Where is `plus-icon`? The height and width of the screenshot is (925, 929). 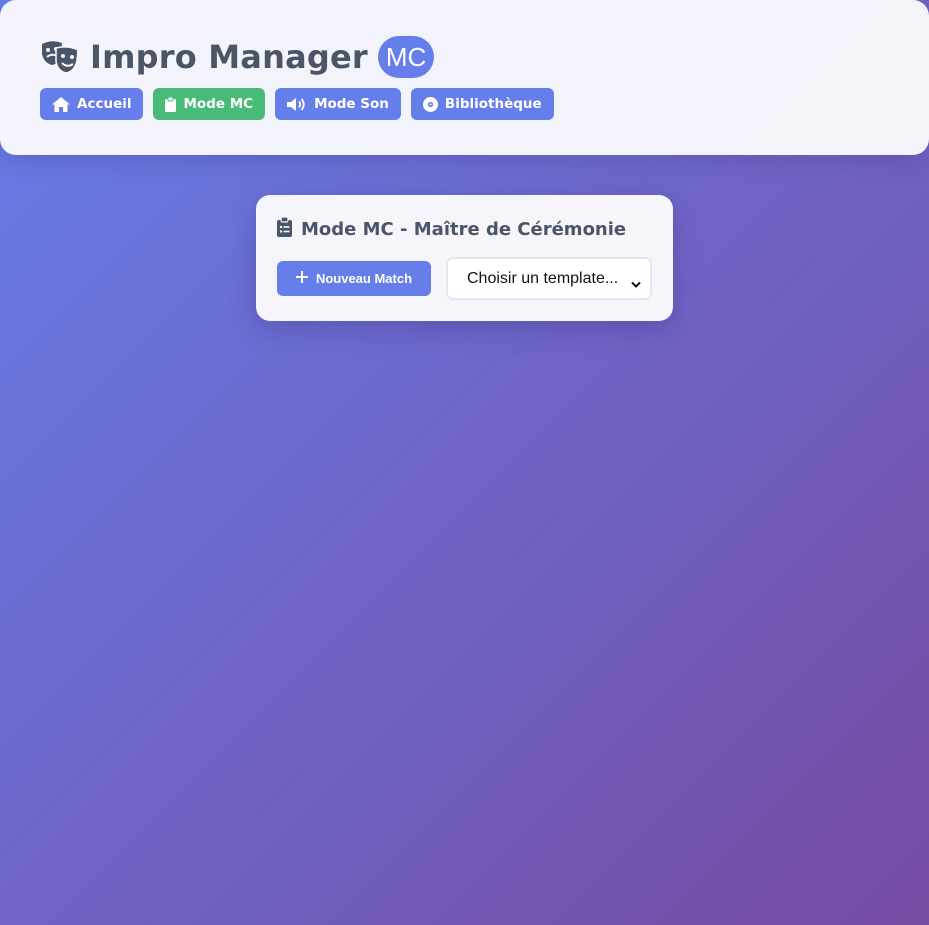 plus-icon is located at coordinates (301, 278).